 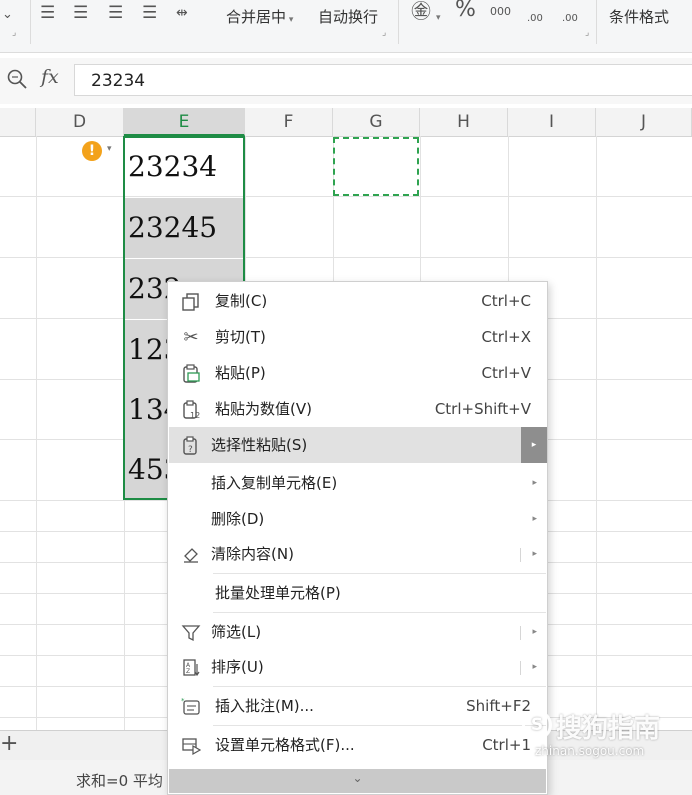 What do you see at coordinates (358, 409) in the screenshot?
I see `menu-item-paste-values: 12 粘贴为数值(V) Ctrl+Shift+V` at bounding box center [358, 409].